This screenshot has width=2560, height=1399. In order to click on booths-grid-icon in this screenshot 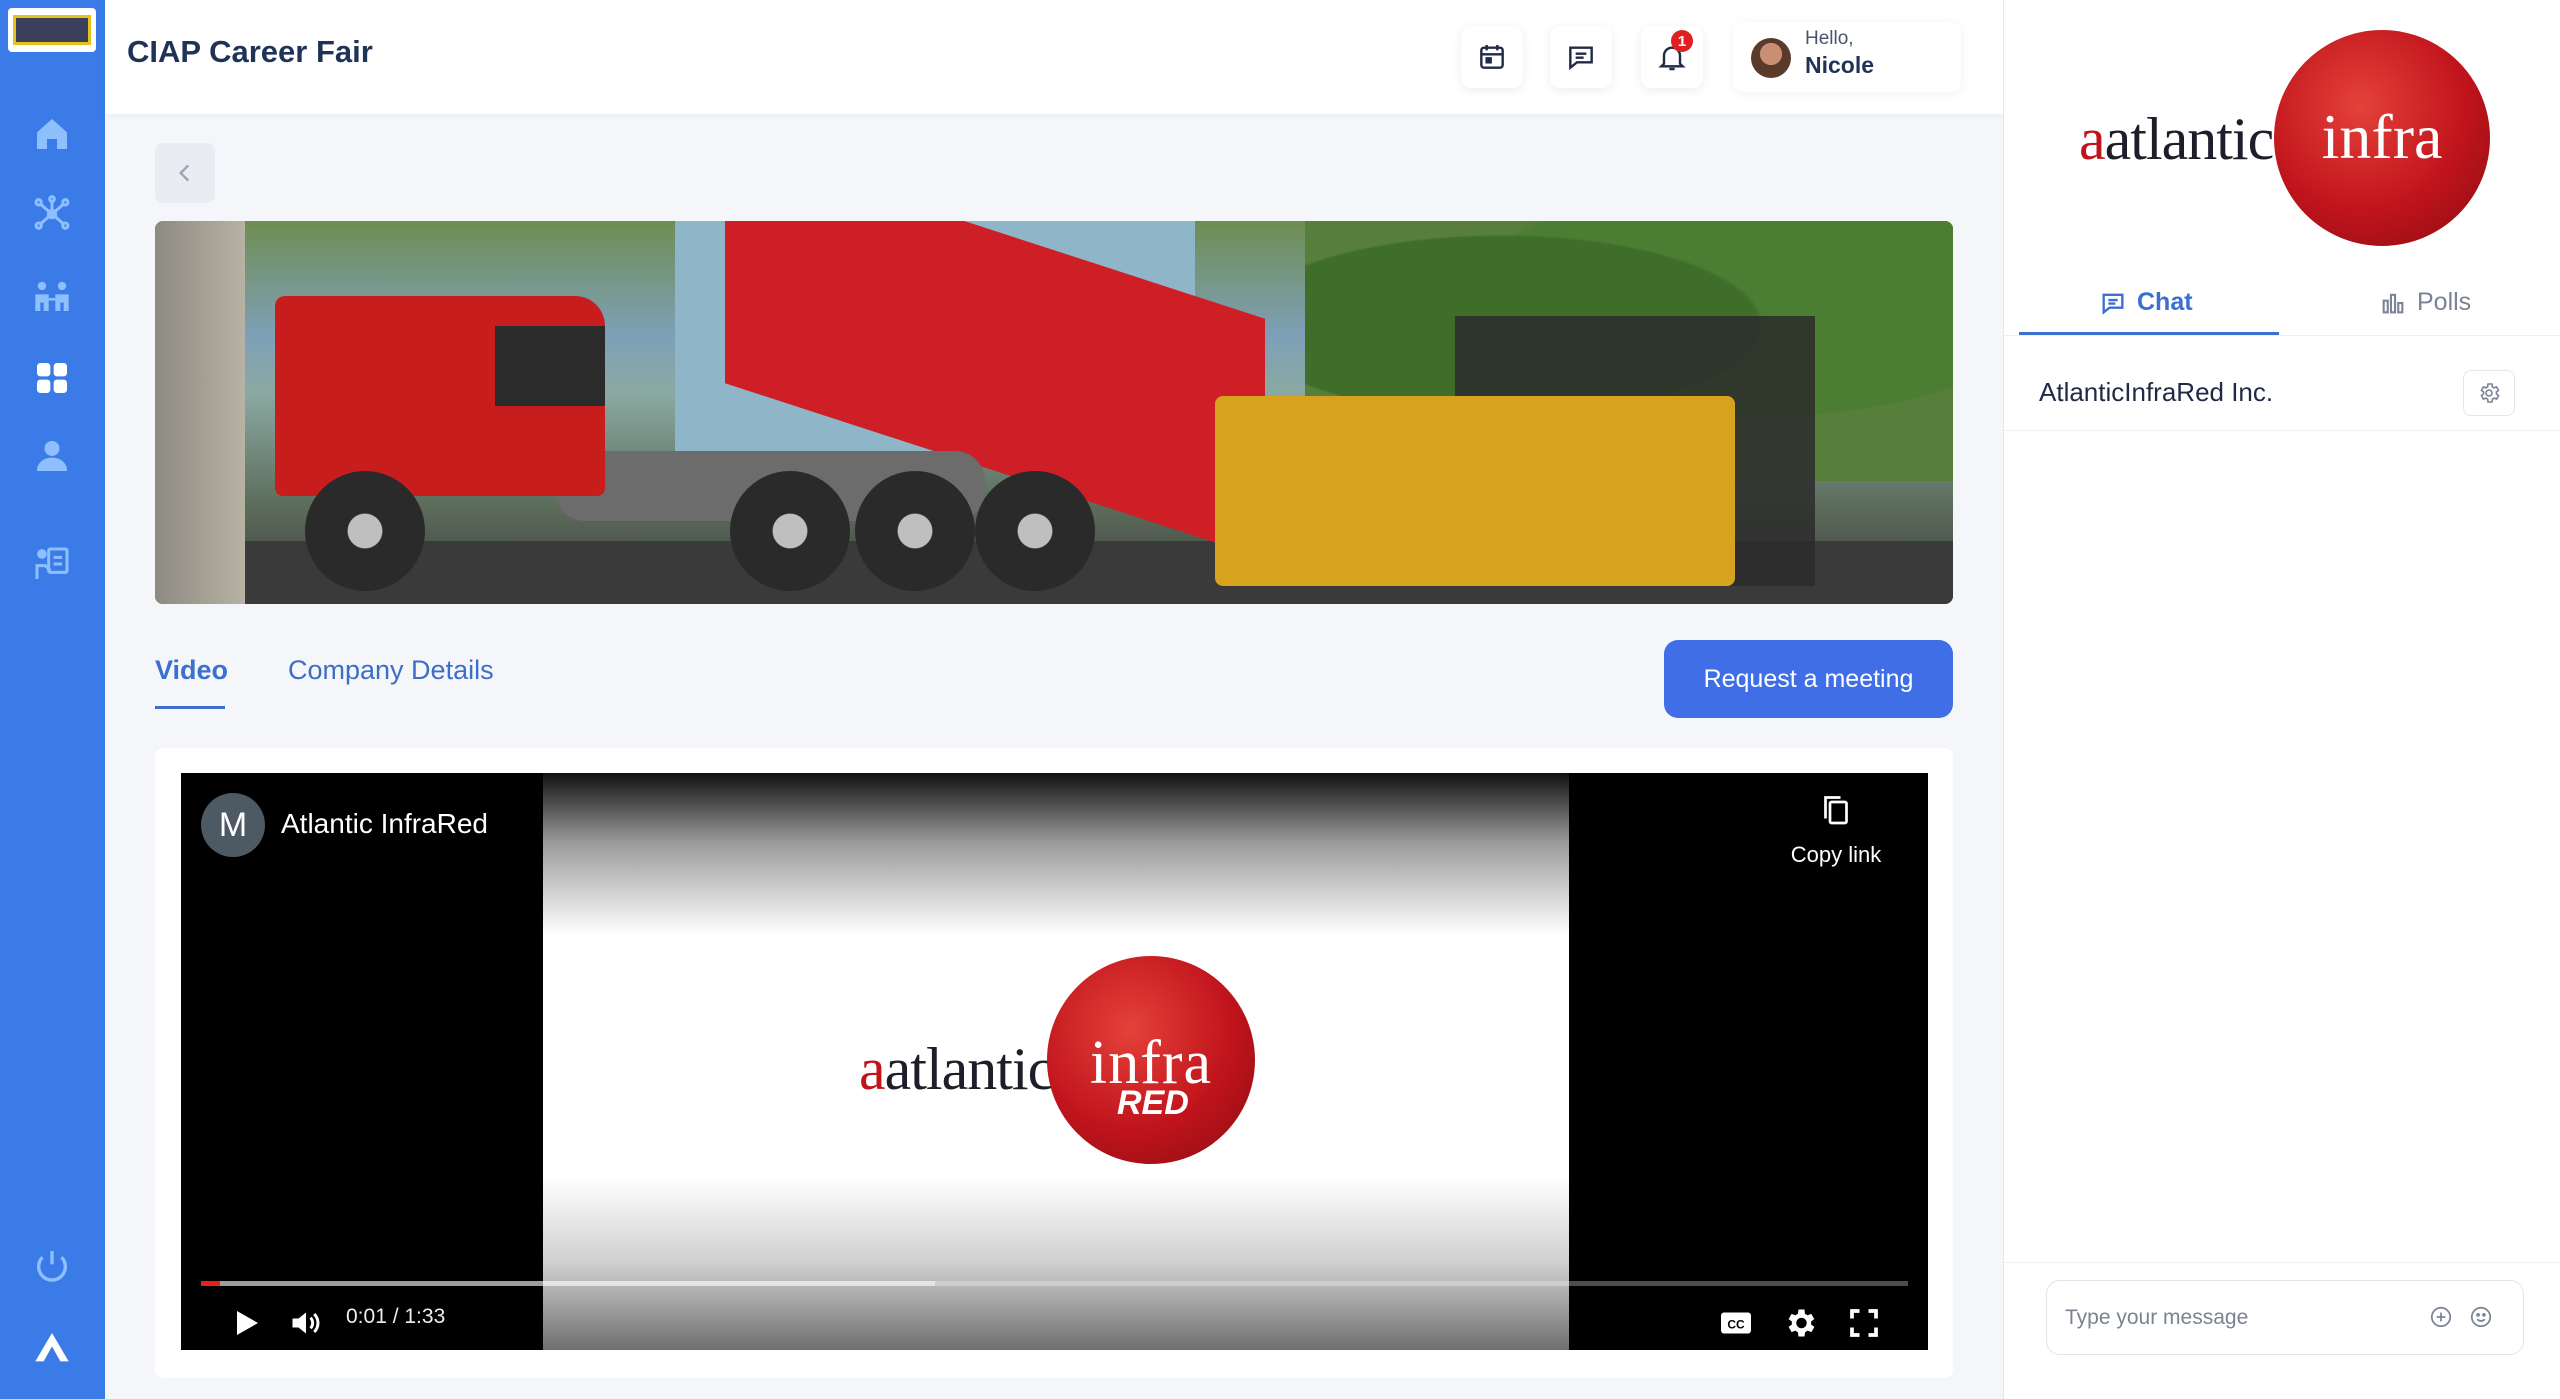, I will do `click(52, 378)`.